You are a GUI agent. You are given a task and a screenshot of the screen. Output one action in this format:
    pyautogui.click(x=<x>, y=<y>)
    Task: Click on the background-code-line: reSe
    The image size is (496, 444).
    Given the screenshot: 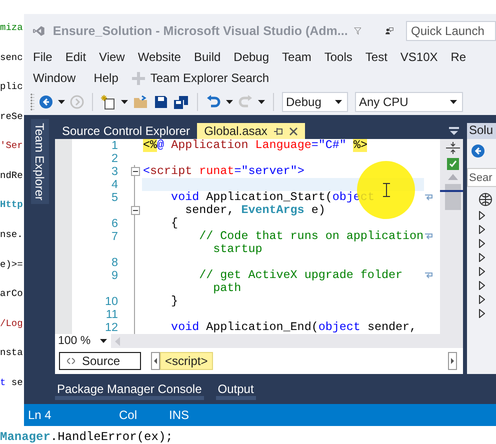 What is the action you would take?
    pyautogui.click(x=11, y=116)
    